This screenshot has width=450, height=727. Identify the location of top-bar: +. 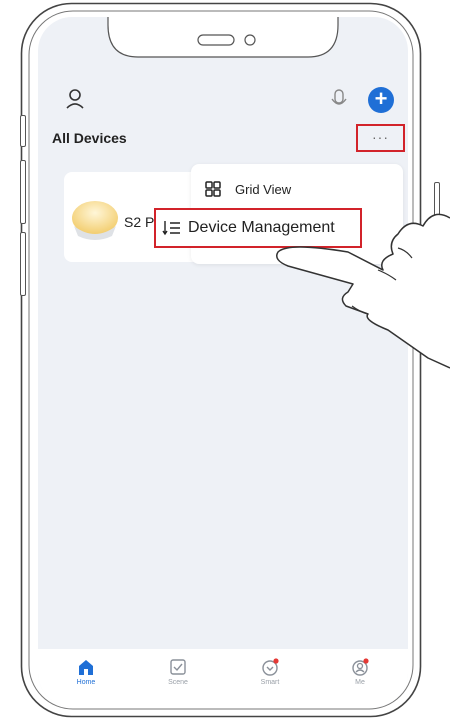
(223, 101).